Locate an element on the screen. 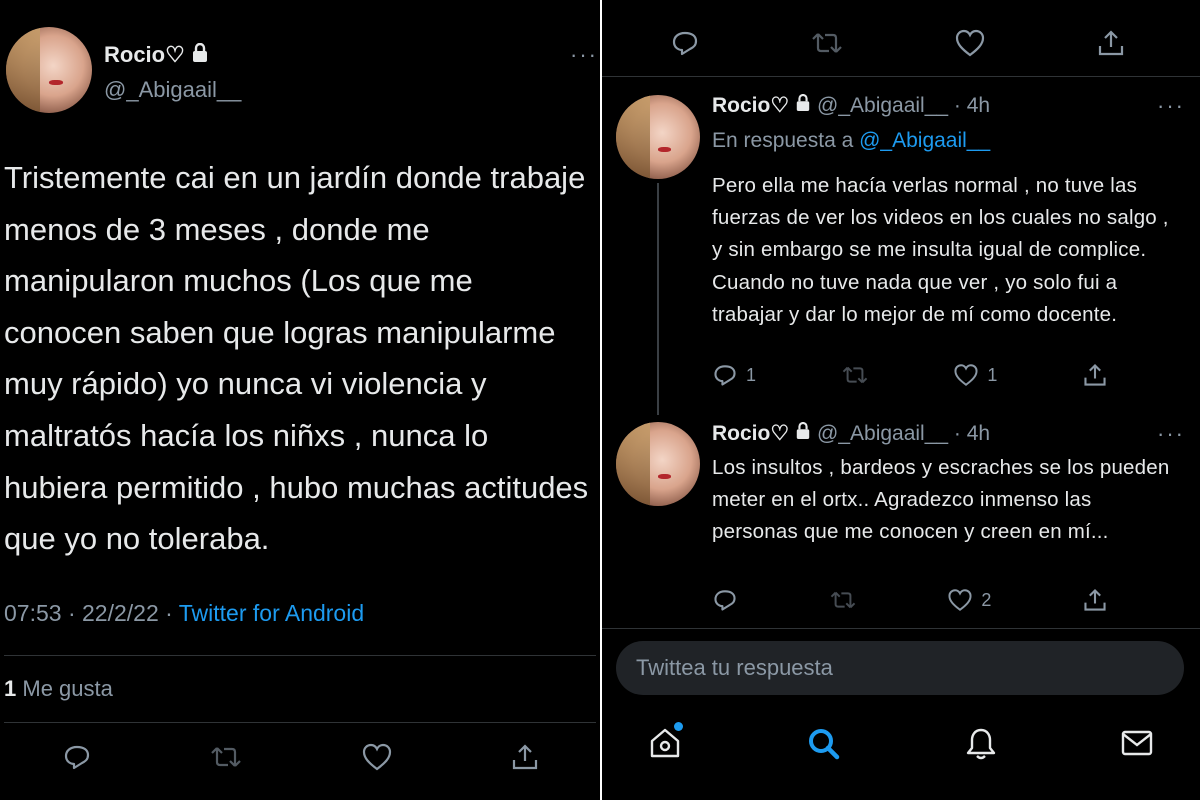  author-name-row: Rocio♡ is located at coordinates (156, 55).